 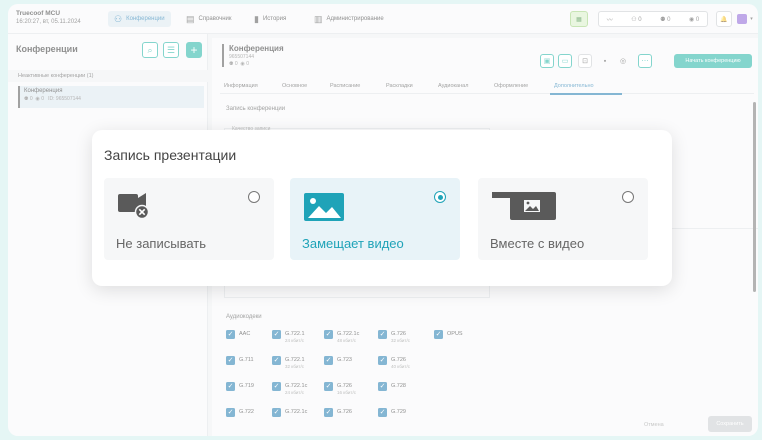 What do you see at coordinates (136, 207) in the screenshot?
I see `camera-off-icon` at bounding box center [136, 207].